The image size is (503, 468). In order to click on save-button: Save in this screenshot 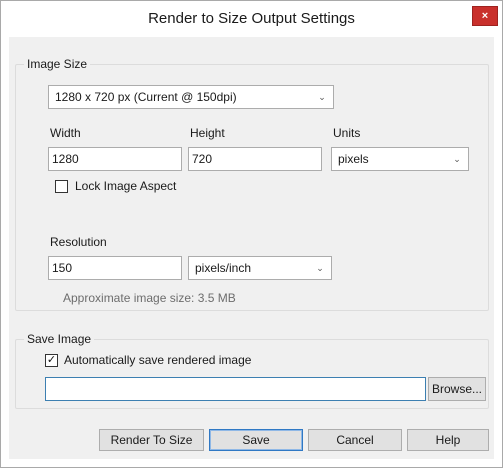, I will do `click(256, 440)`.